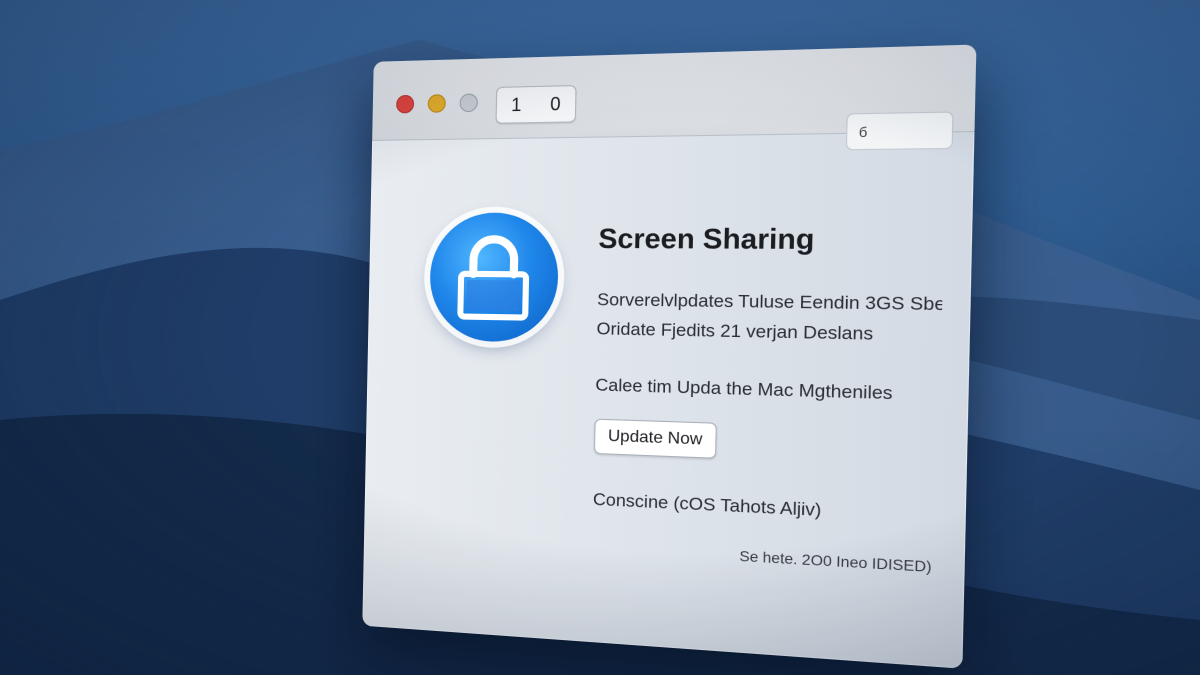 Image resolution: width=1200 pixels, height=675 pixels. I want to click on minimize-button, so click(436, 103).